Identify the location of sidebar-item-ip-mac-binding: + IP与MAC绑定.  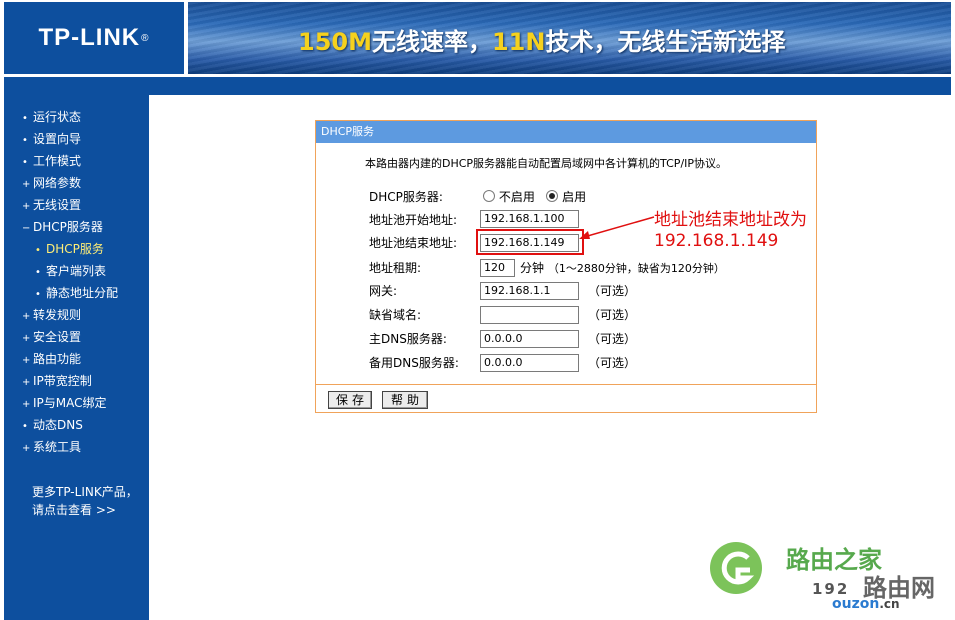
(70, 406).